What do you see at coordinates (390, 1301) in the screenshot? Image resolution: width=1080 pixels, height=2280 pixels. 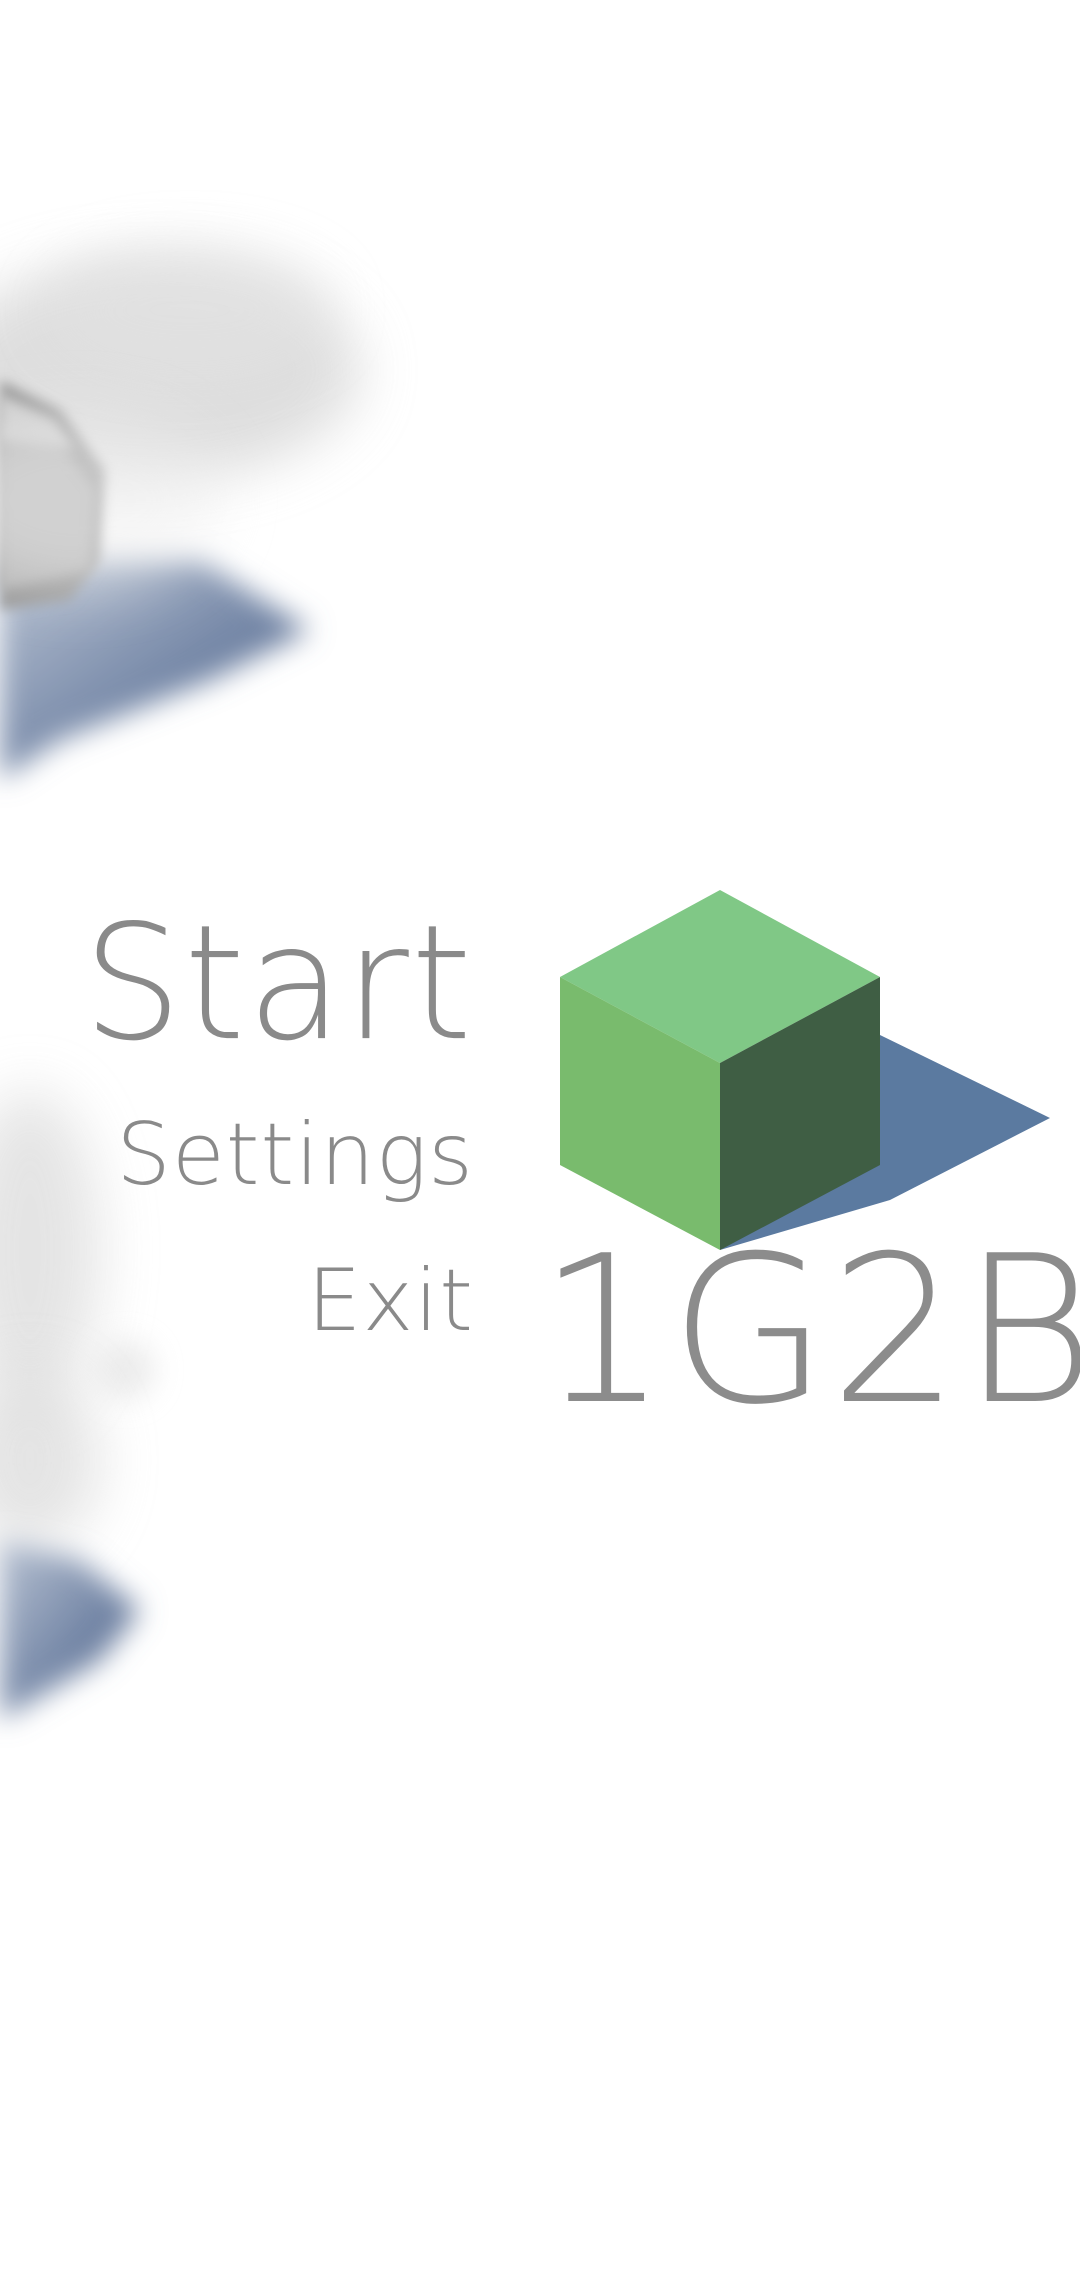 I see `exit-button: Exit` at bounding box center [390, 1301].